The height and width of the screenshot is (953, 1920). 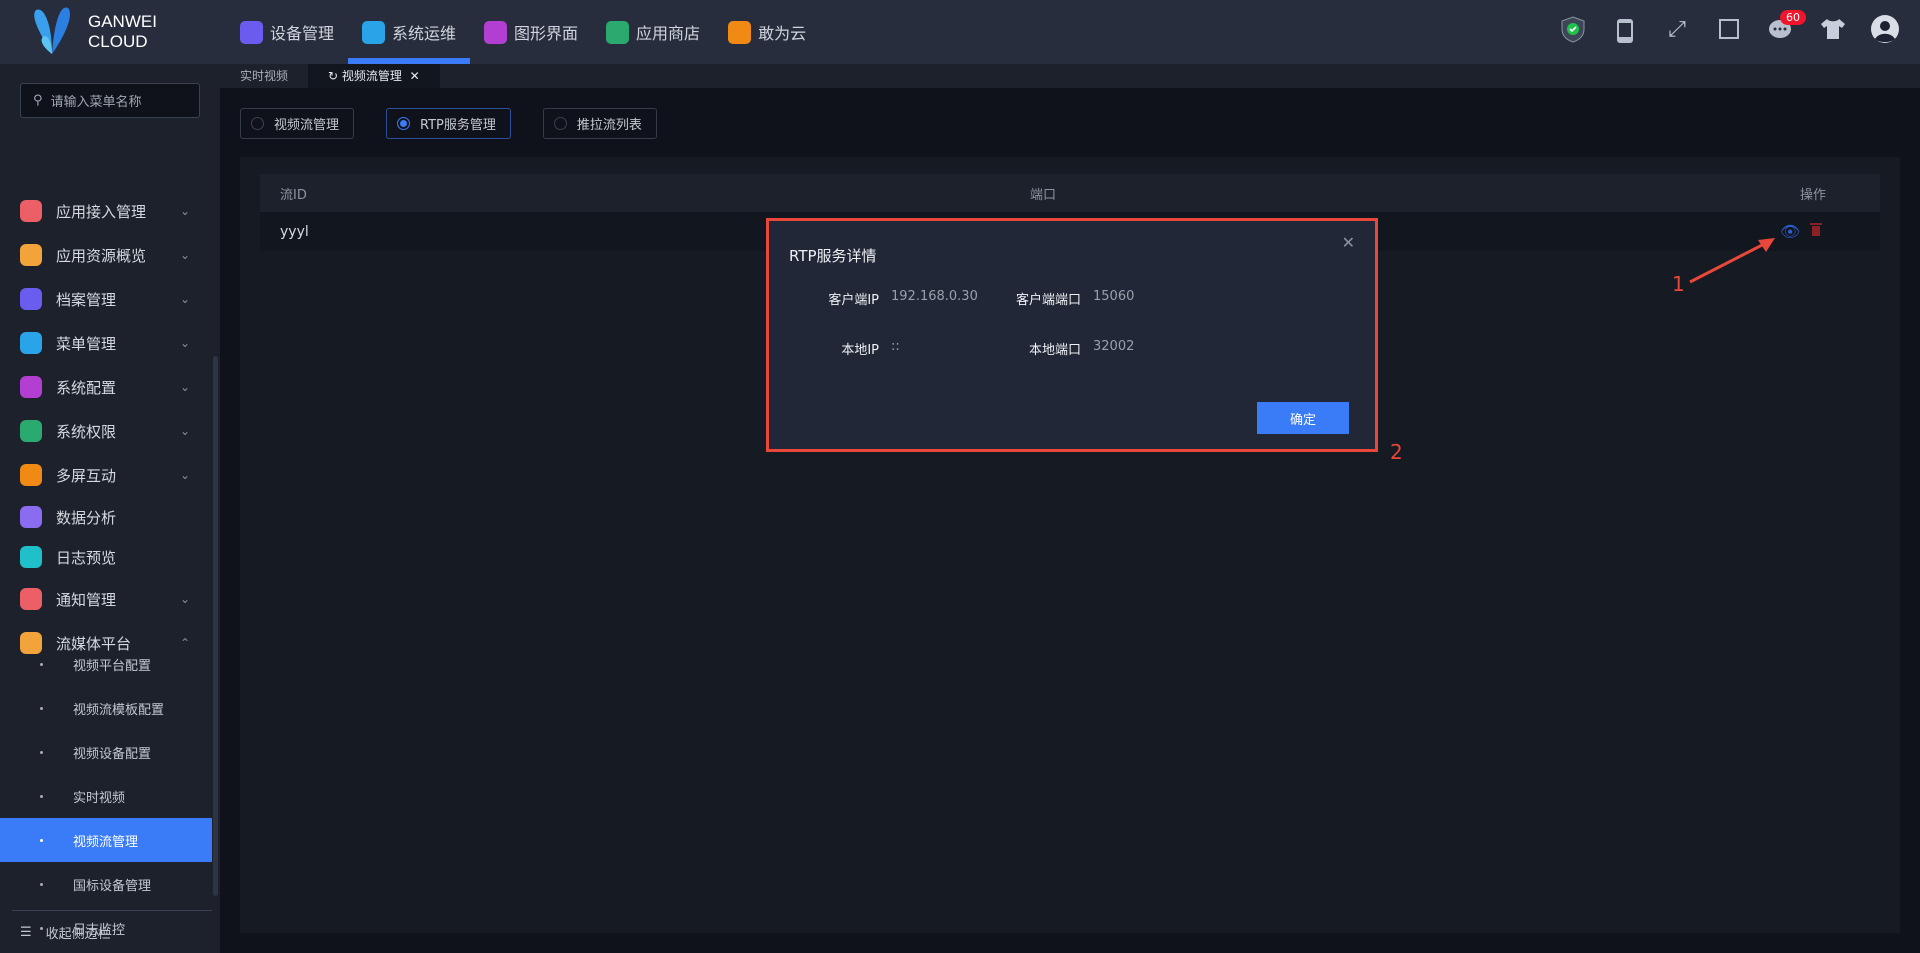 I want to click on radio-option: 视频流管理, so click(x=297, y=123).